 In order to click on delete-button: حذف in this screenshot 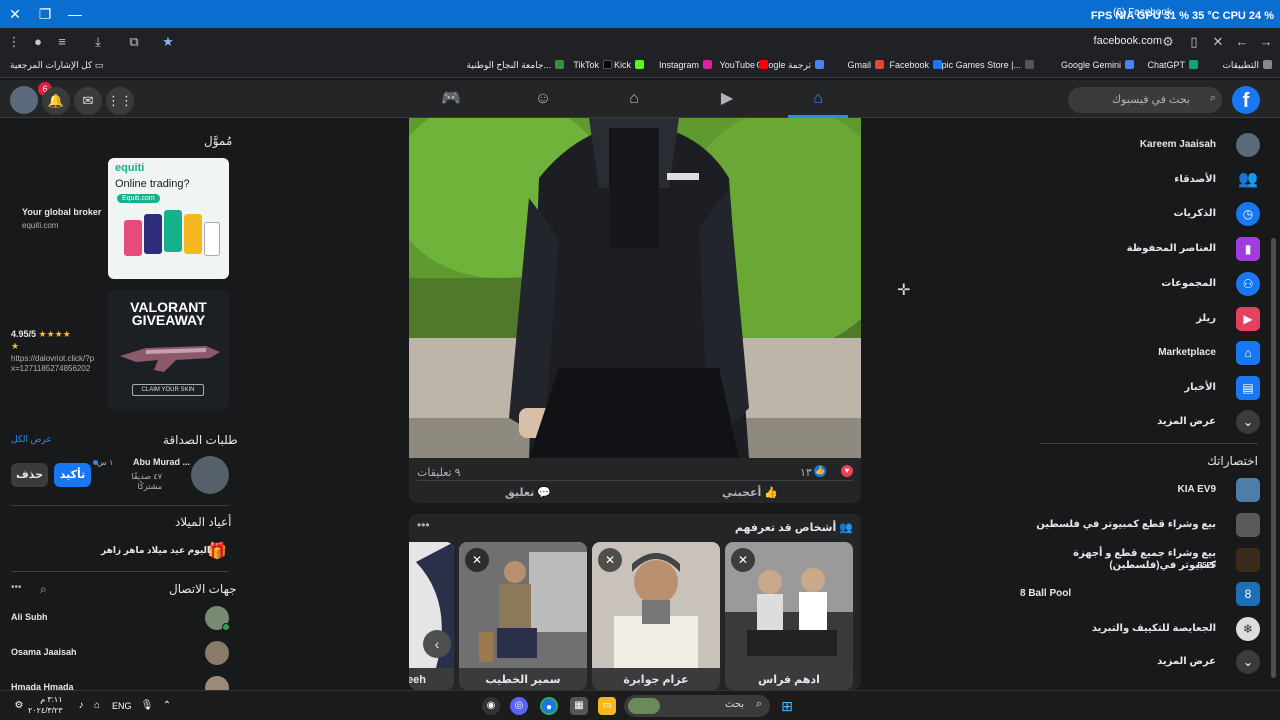, I will do `click(29, 475)`.